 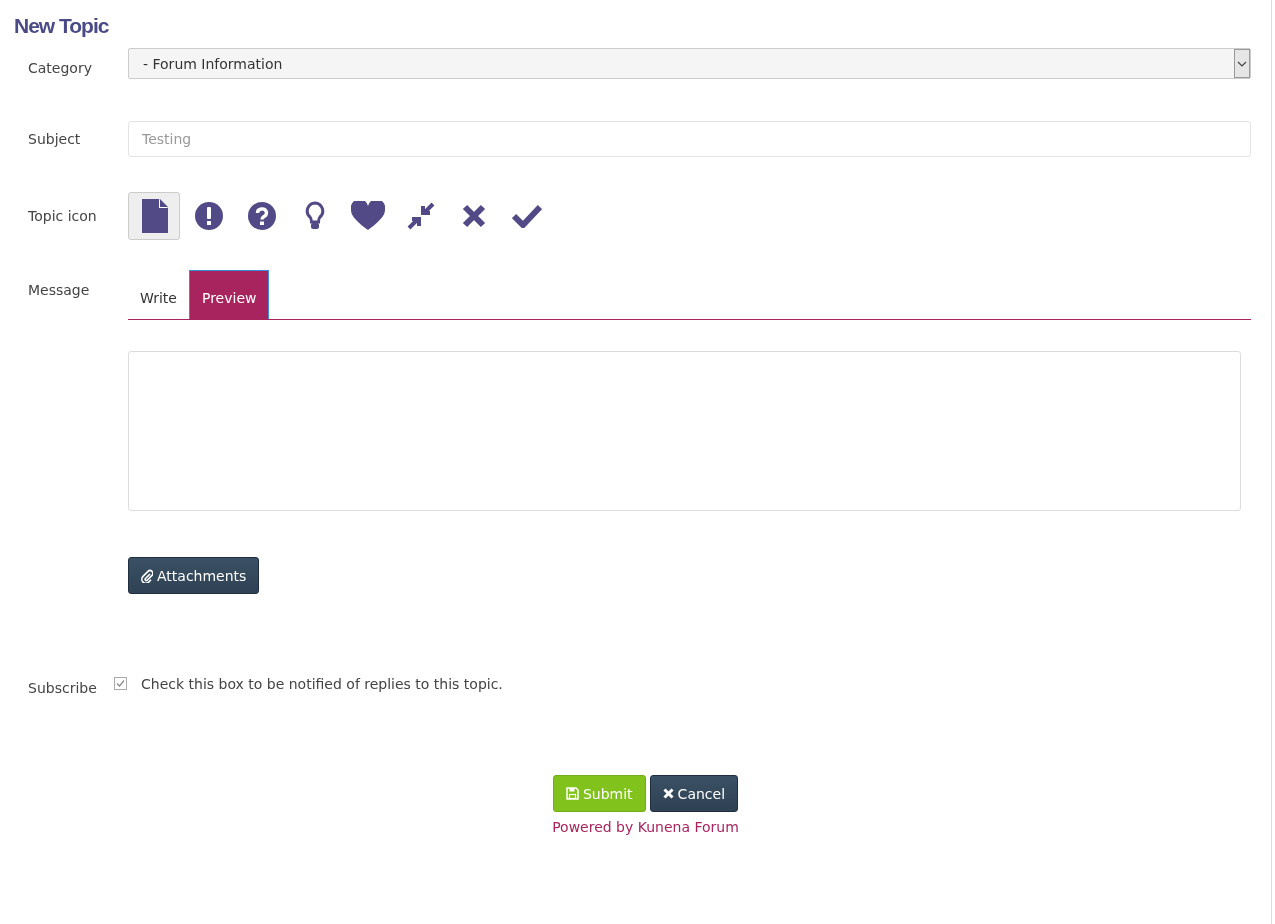 What do you see at coordinates (420, 216) in the screenshot?
I see `compress-icon` at bounding box center [420, 216].